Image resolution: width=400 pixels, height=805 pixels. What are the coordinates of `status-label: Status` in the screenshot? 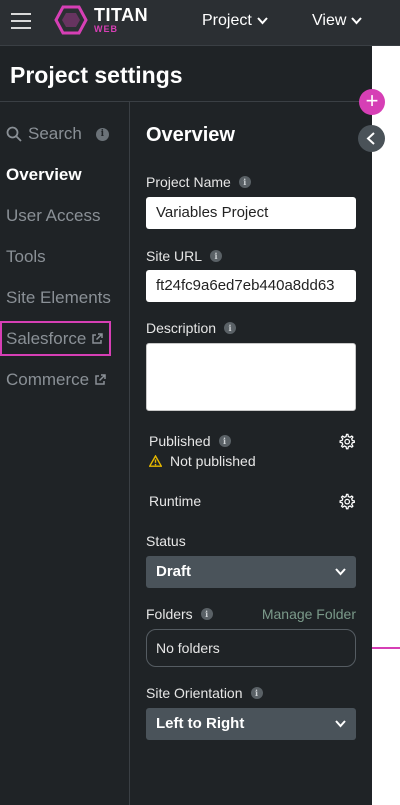 It's located at (166, 541).